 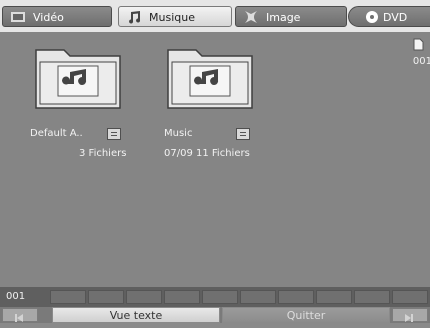 What do you see at coordinates (18, 17) in the screenshot?
I see `video-icon` at bounding box center [18, 17].